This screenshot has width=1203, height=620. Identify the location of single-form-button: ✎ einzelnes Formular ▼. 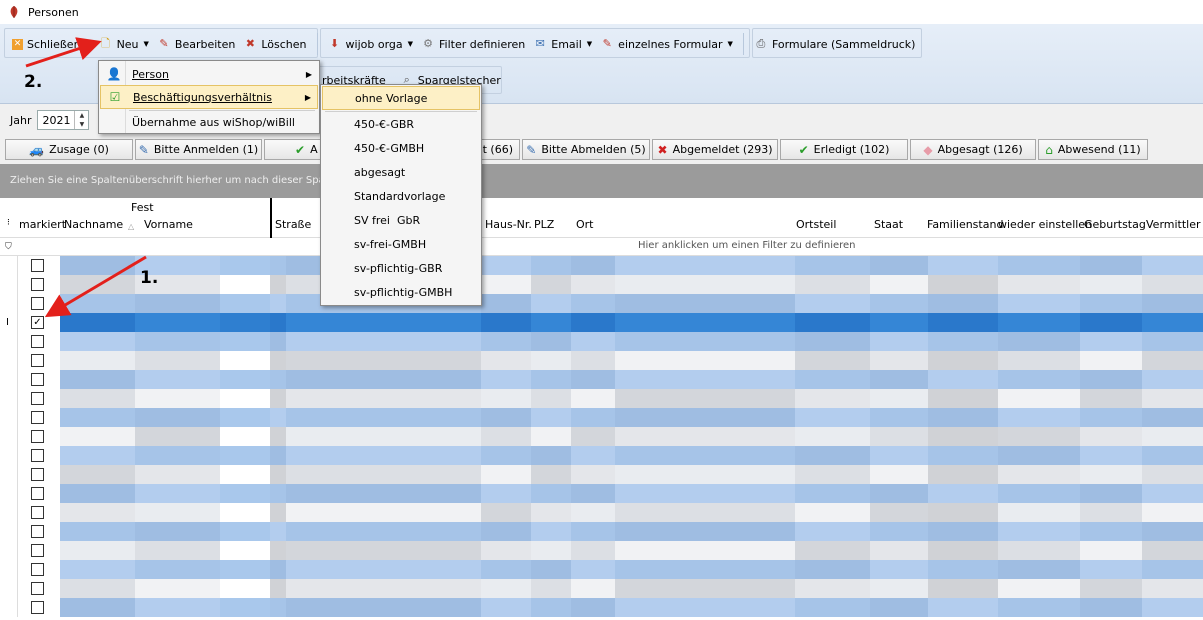
(666, 44).